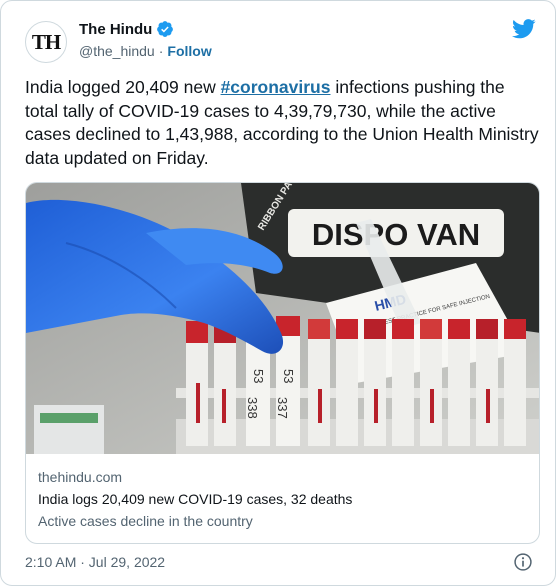 The height and width of the screenshot is (588, 558). I want to click on card-description: Active cases decline in the country, so click(145, 521).